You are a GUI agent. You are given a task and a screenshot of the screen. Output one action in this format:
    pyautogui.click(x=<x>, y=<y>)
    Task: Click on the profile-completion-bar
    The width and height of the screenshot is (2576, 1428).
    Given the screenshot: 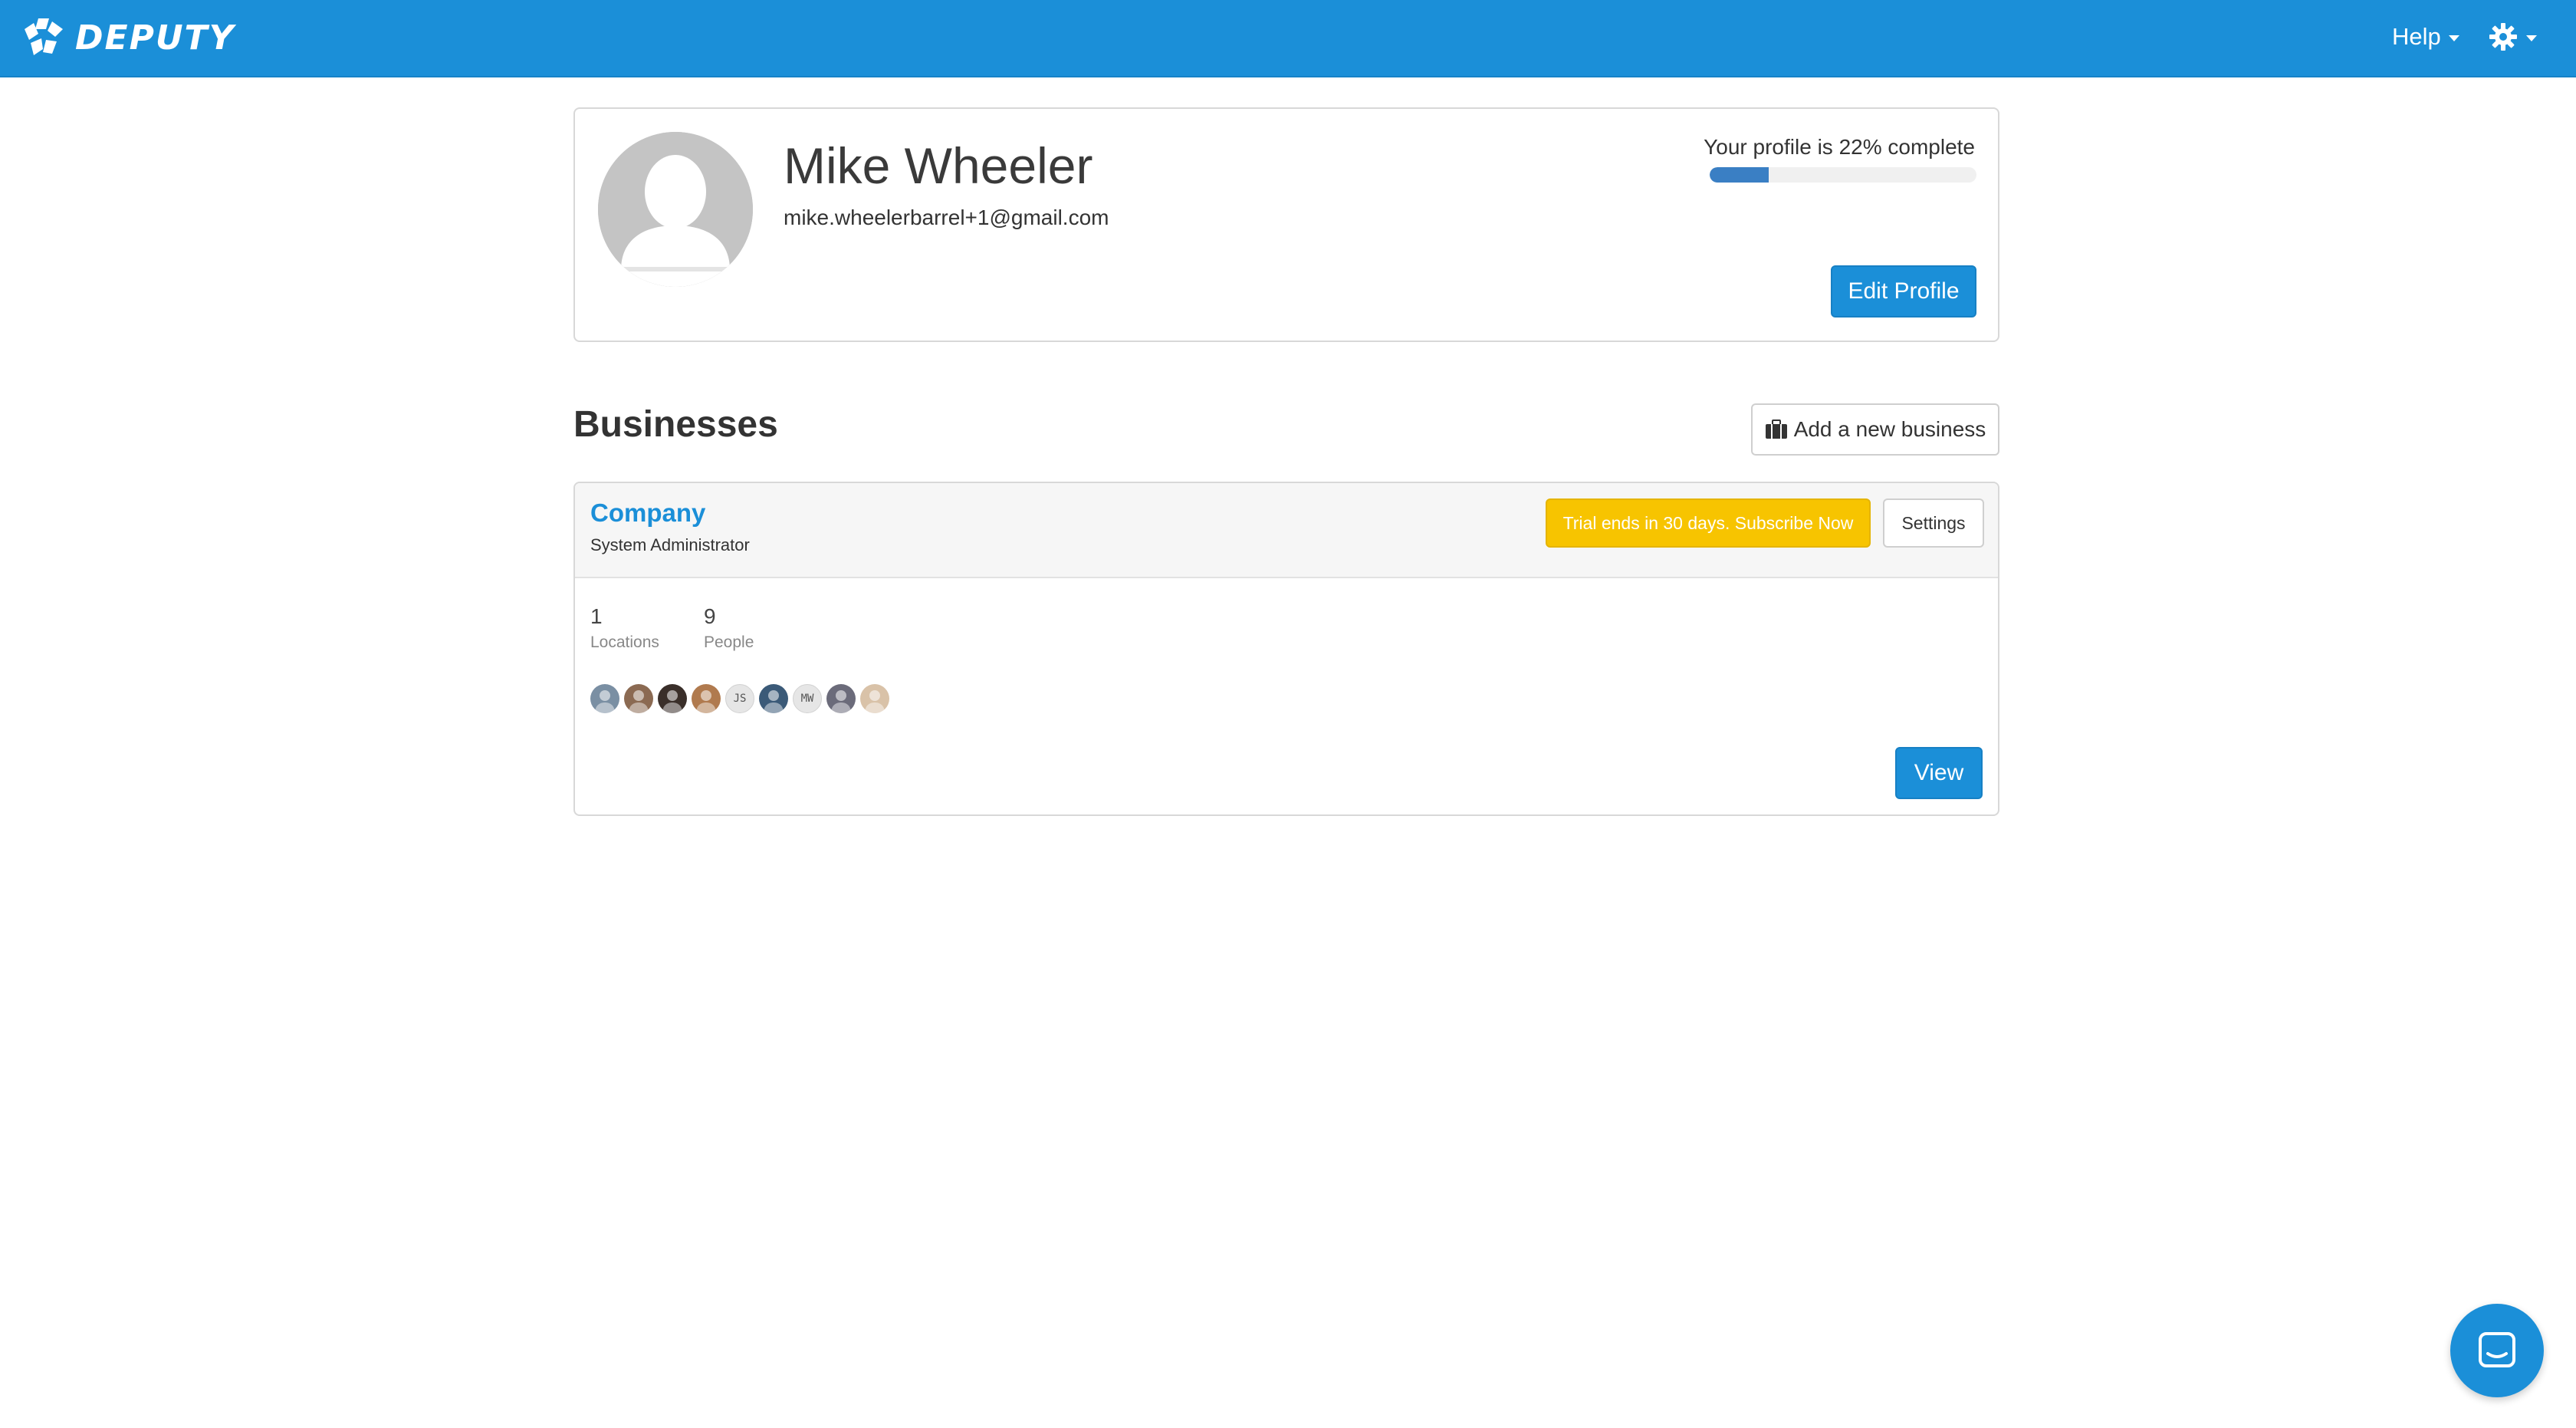 What is the action you would take?
    pyautogui.click(x=1843, y=175)
    